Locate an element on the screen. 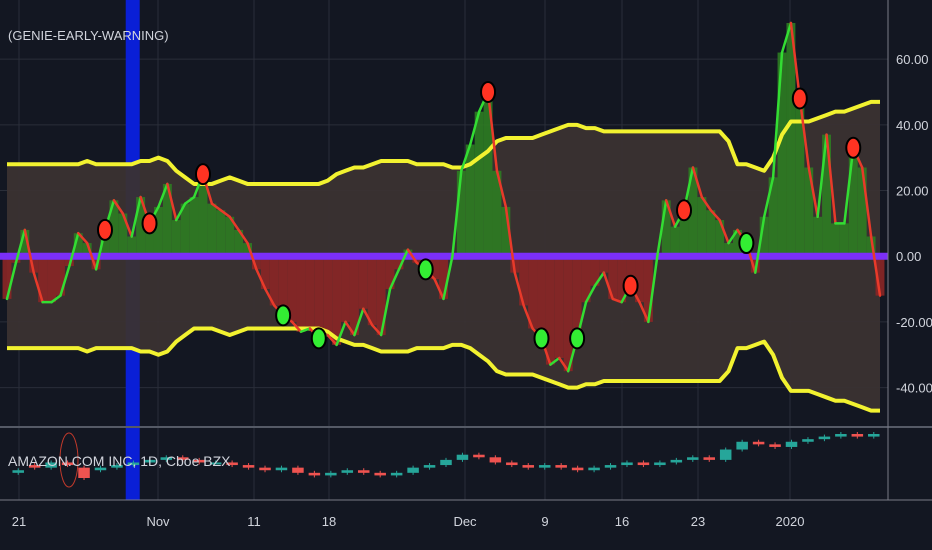  x-tick-label: Nov is located at coordinates (158, 521).